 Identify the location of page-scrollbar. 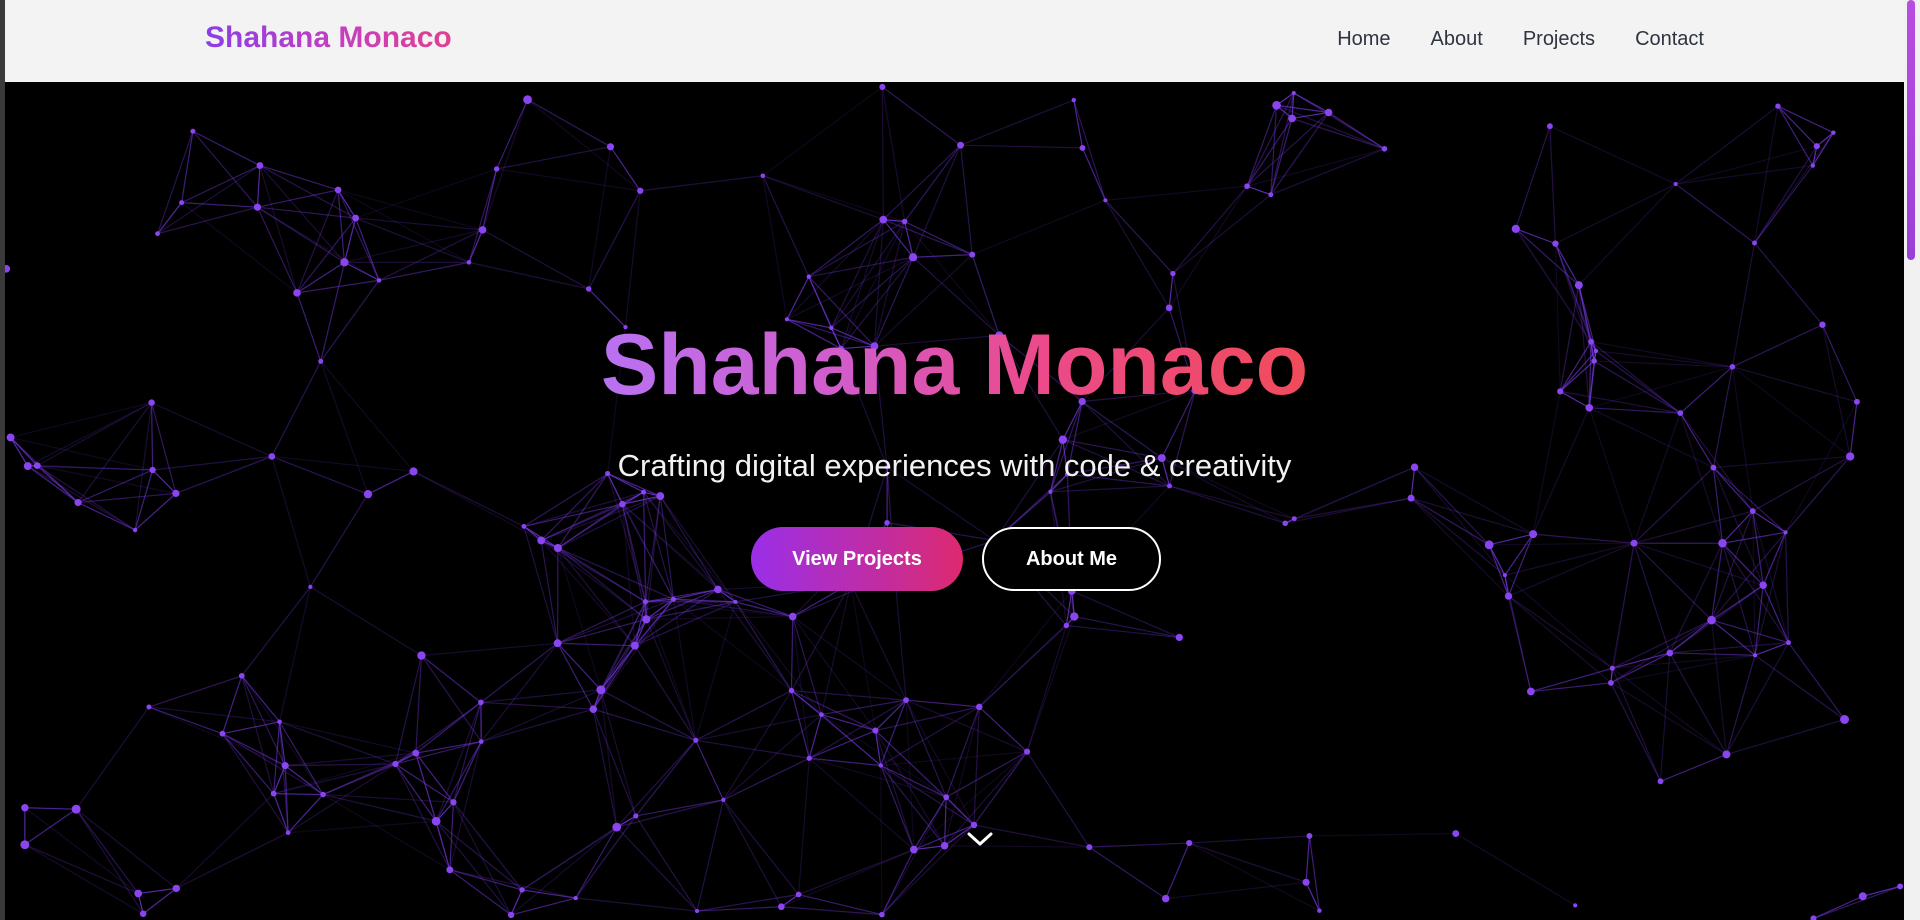
(1912, 460).